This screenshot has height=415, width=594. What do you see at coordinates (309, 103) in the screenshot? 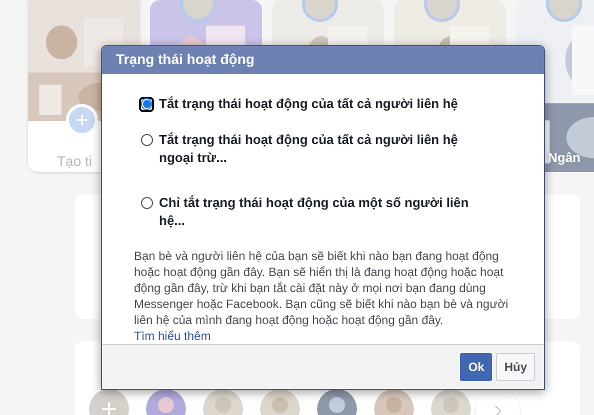
I see `option-label: Tắt trạng thái hoạt động của tất cả người liên hệ` at bounding box center [309, 103].